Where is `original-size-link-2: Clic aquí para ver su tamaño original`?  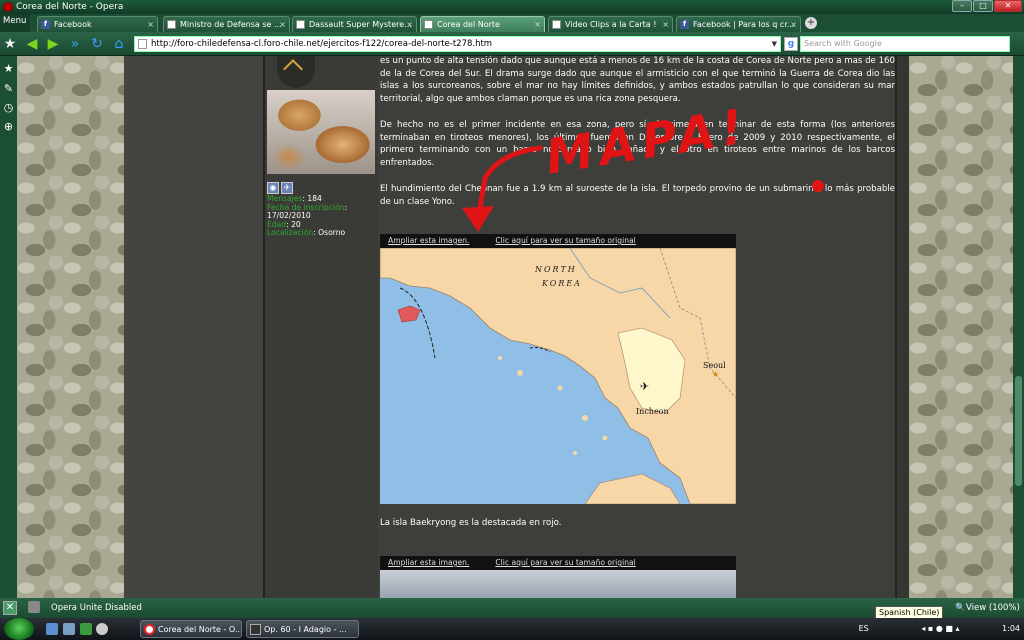
original-size-link-2: Clic aquí para ver su tamaño original is located at coordinates (565, 562).